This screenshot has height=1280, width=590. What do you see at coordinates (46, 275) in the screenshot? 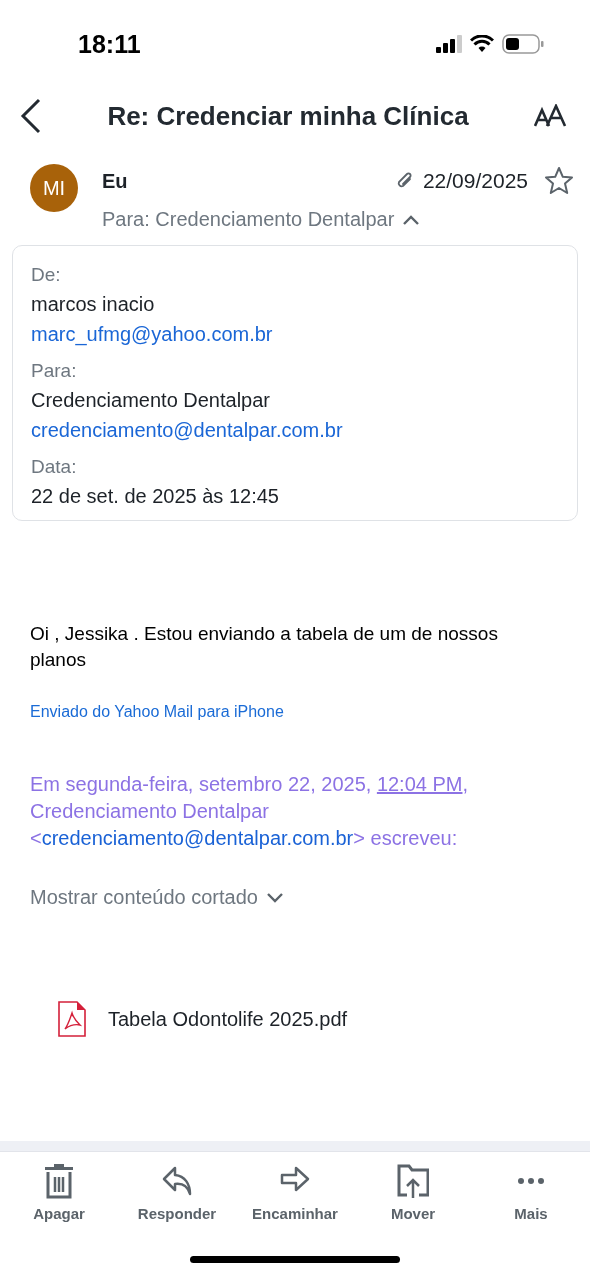
I see `field-label: De:` at bounding box center [46, 275].